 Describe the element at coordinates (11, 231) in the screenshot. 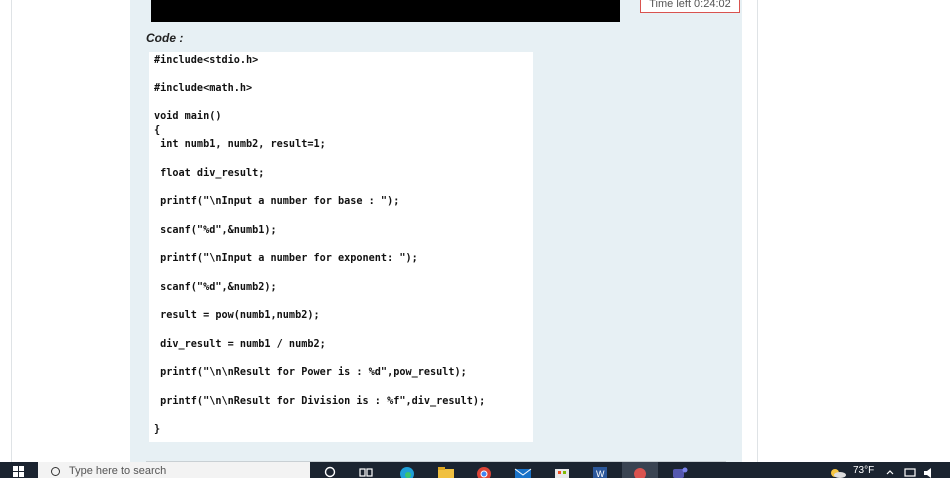

I see `page-left-border` at that location.